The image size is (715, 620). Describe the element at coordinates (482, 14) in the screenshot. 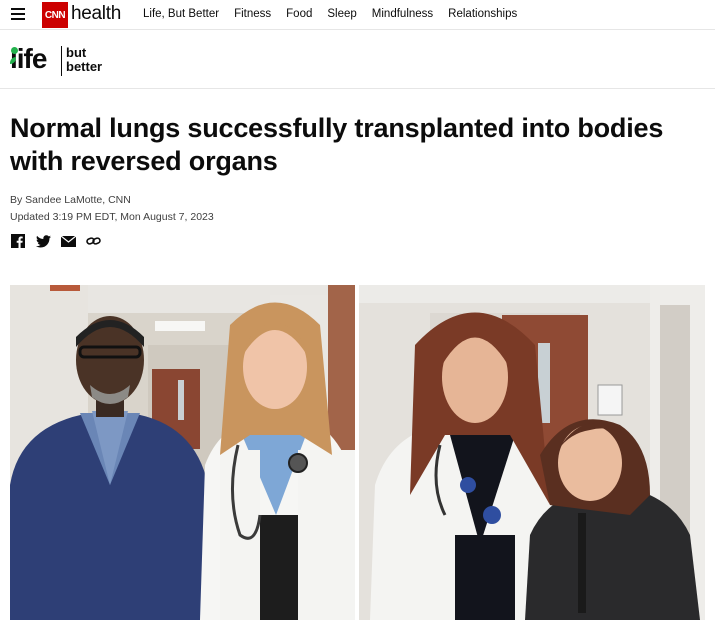

I see `nav-link-relationships: Relationships` at that location.